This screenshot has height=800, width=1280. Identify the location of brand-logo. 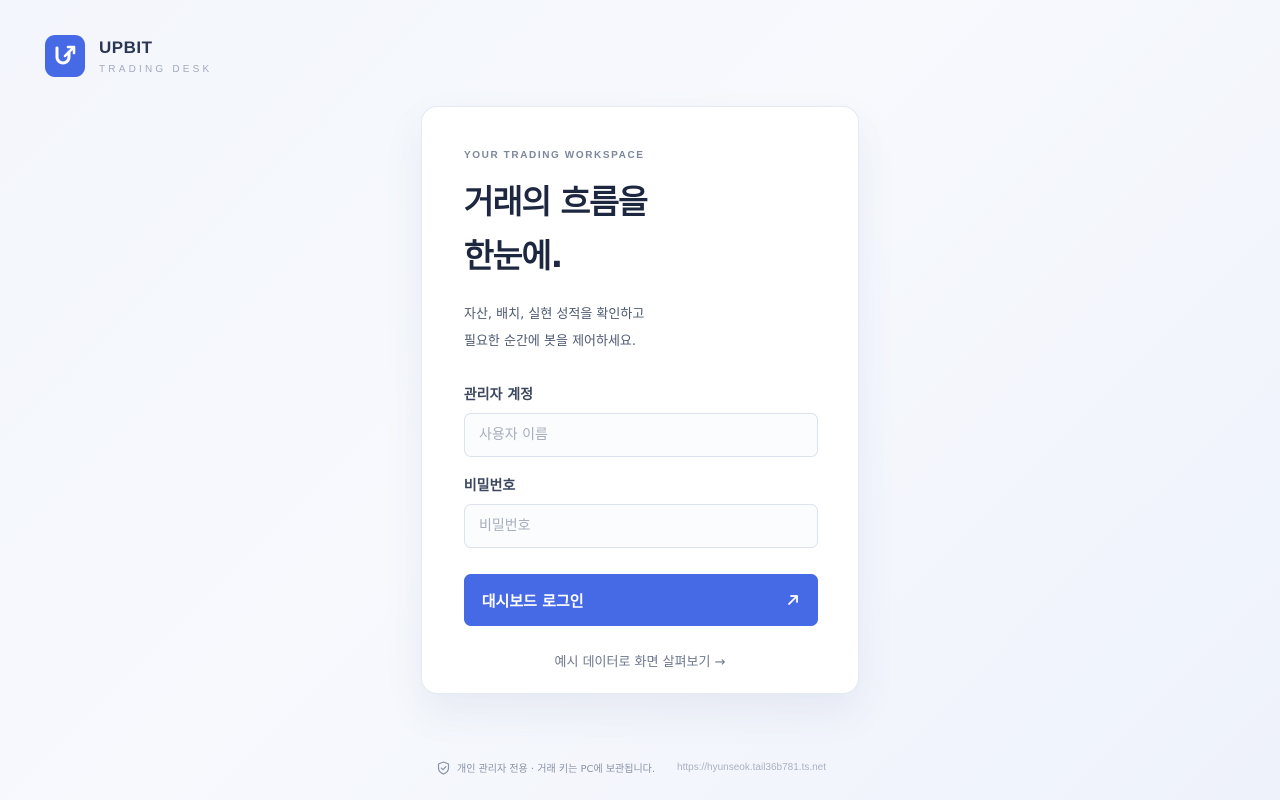
(65, 56).